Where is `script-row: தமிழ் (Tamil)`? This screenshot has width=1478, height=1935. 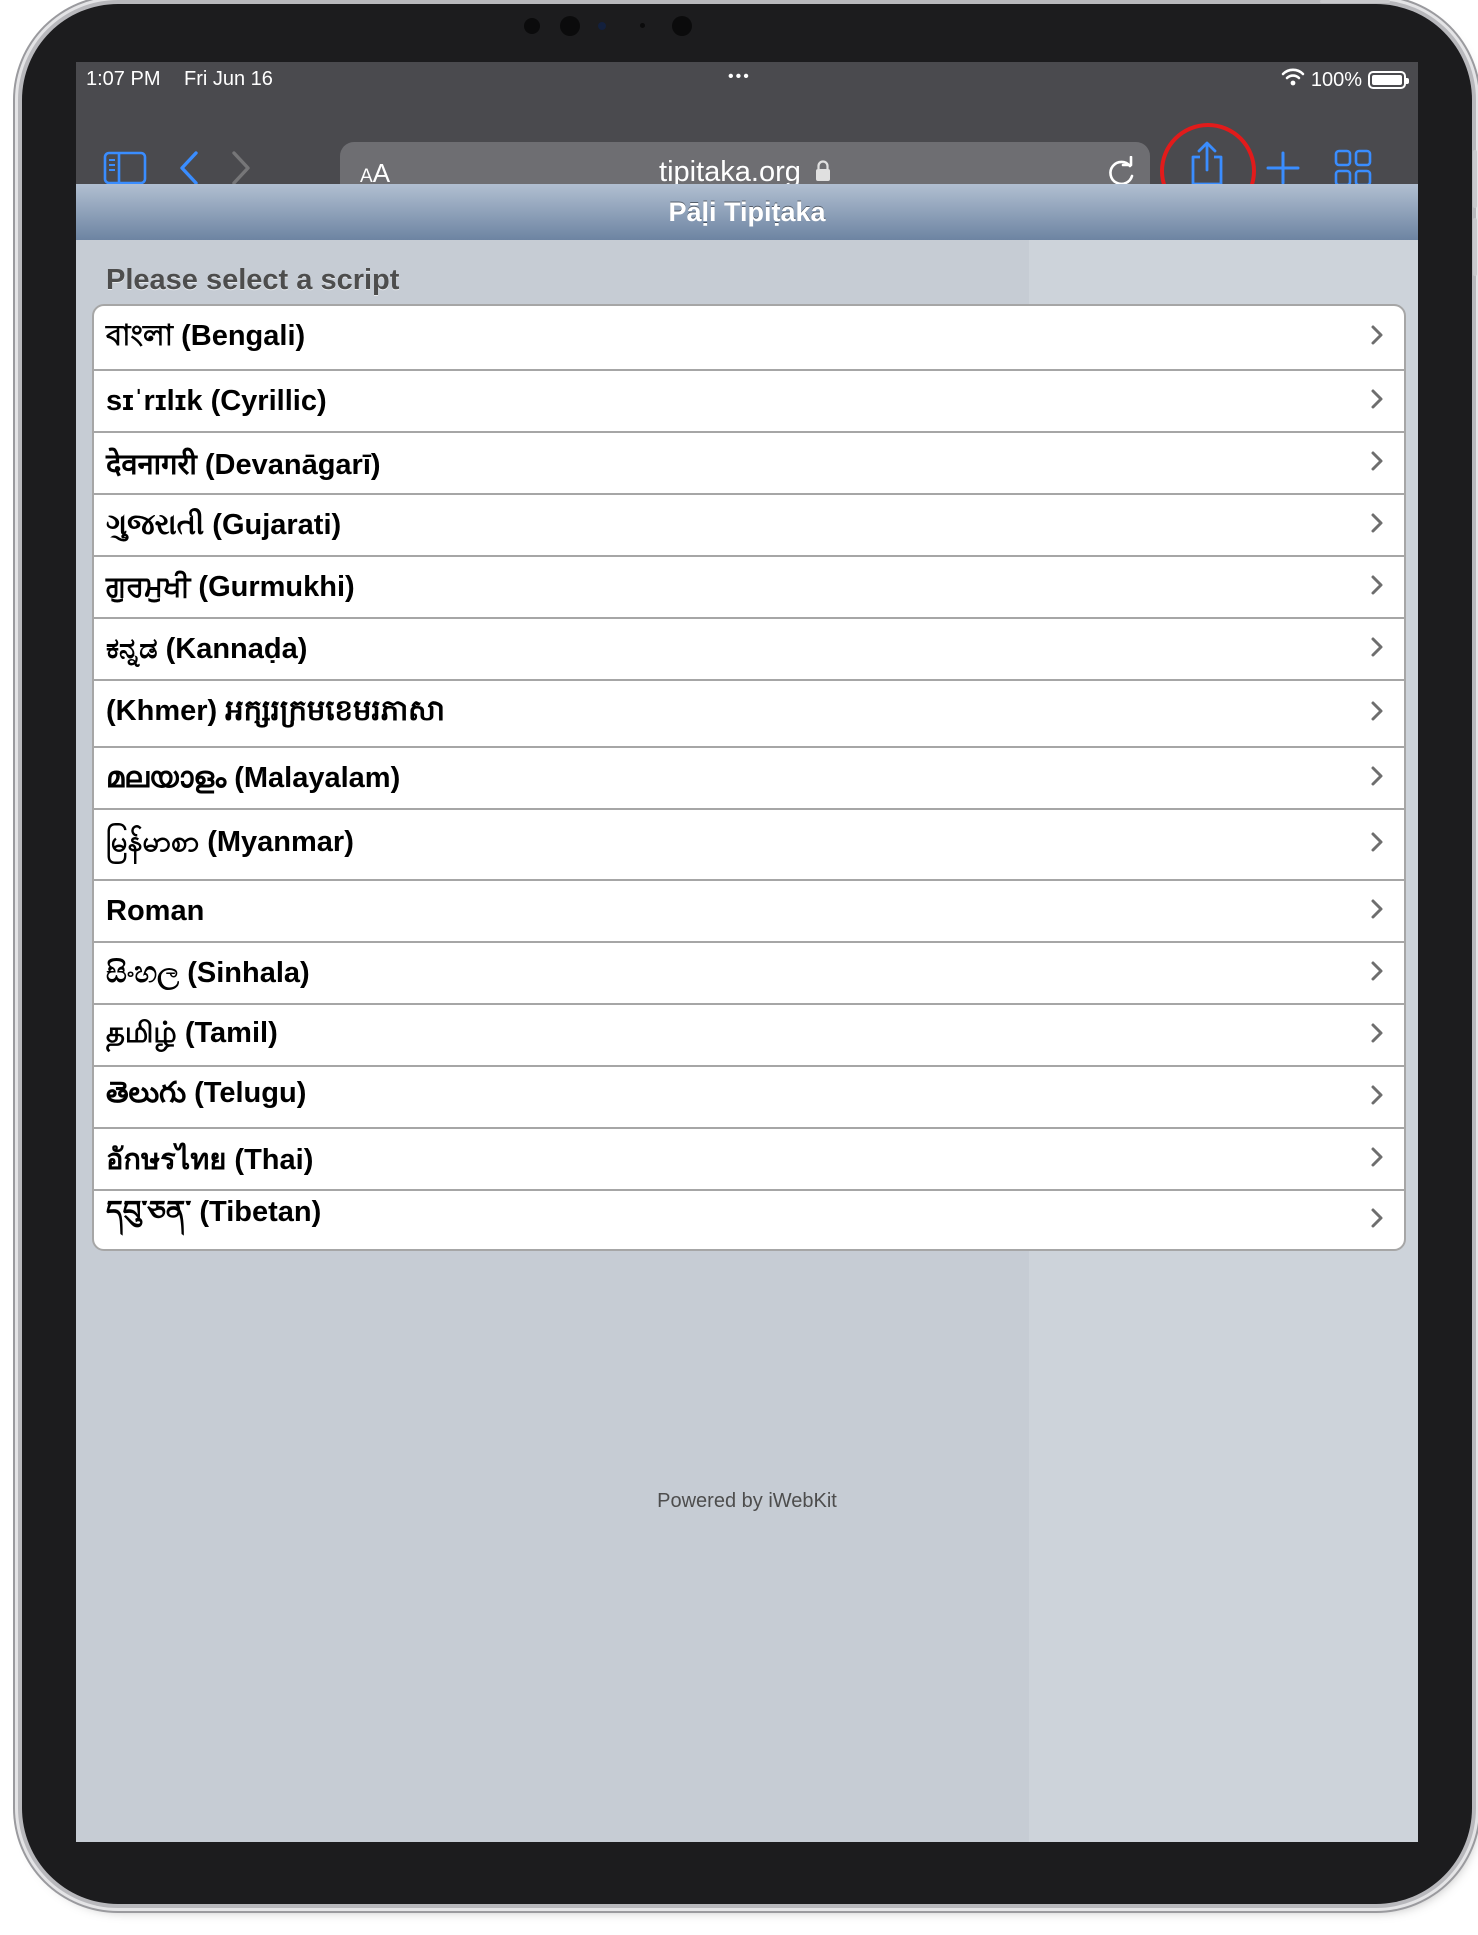 script-row: தமிழ் (Tamil) is located at coordinates (749, 1034).